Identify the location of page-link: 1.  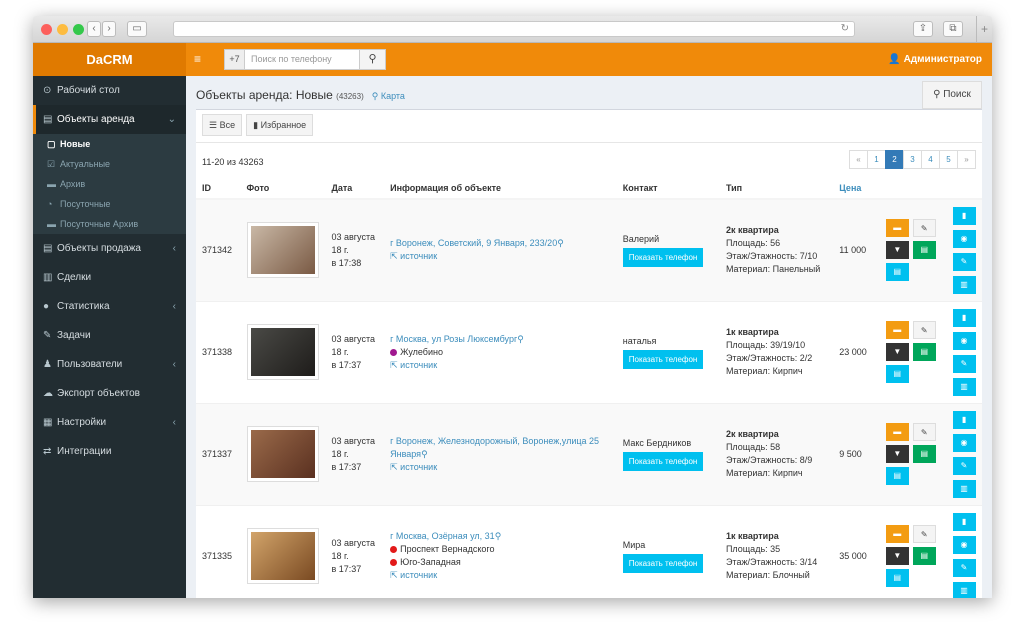
(876, 159).